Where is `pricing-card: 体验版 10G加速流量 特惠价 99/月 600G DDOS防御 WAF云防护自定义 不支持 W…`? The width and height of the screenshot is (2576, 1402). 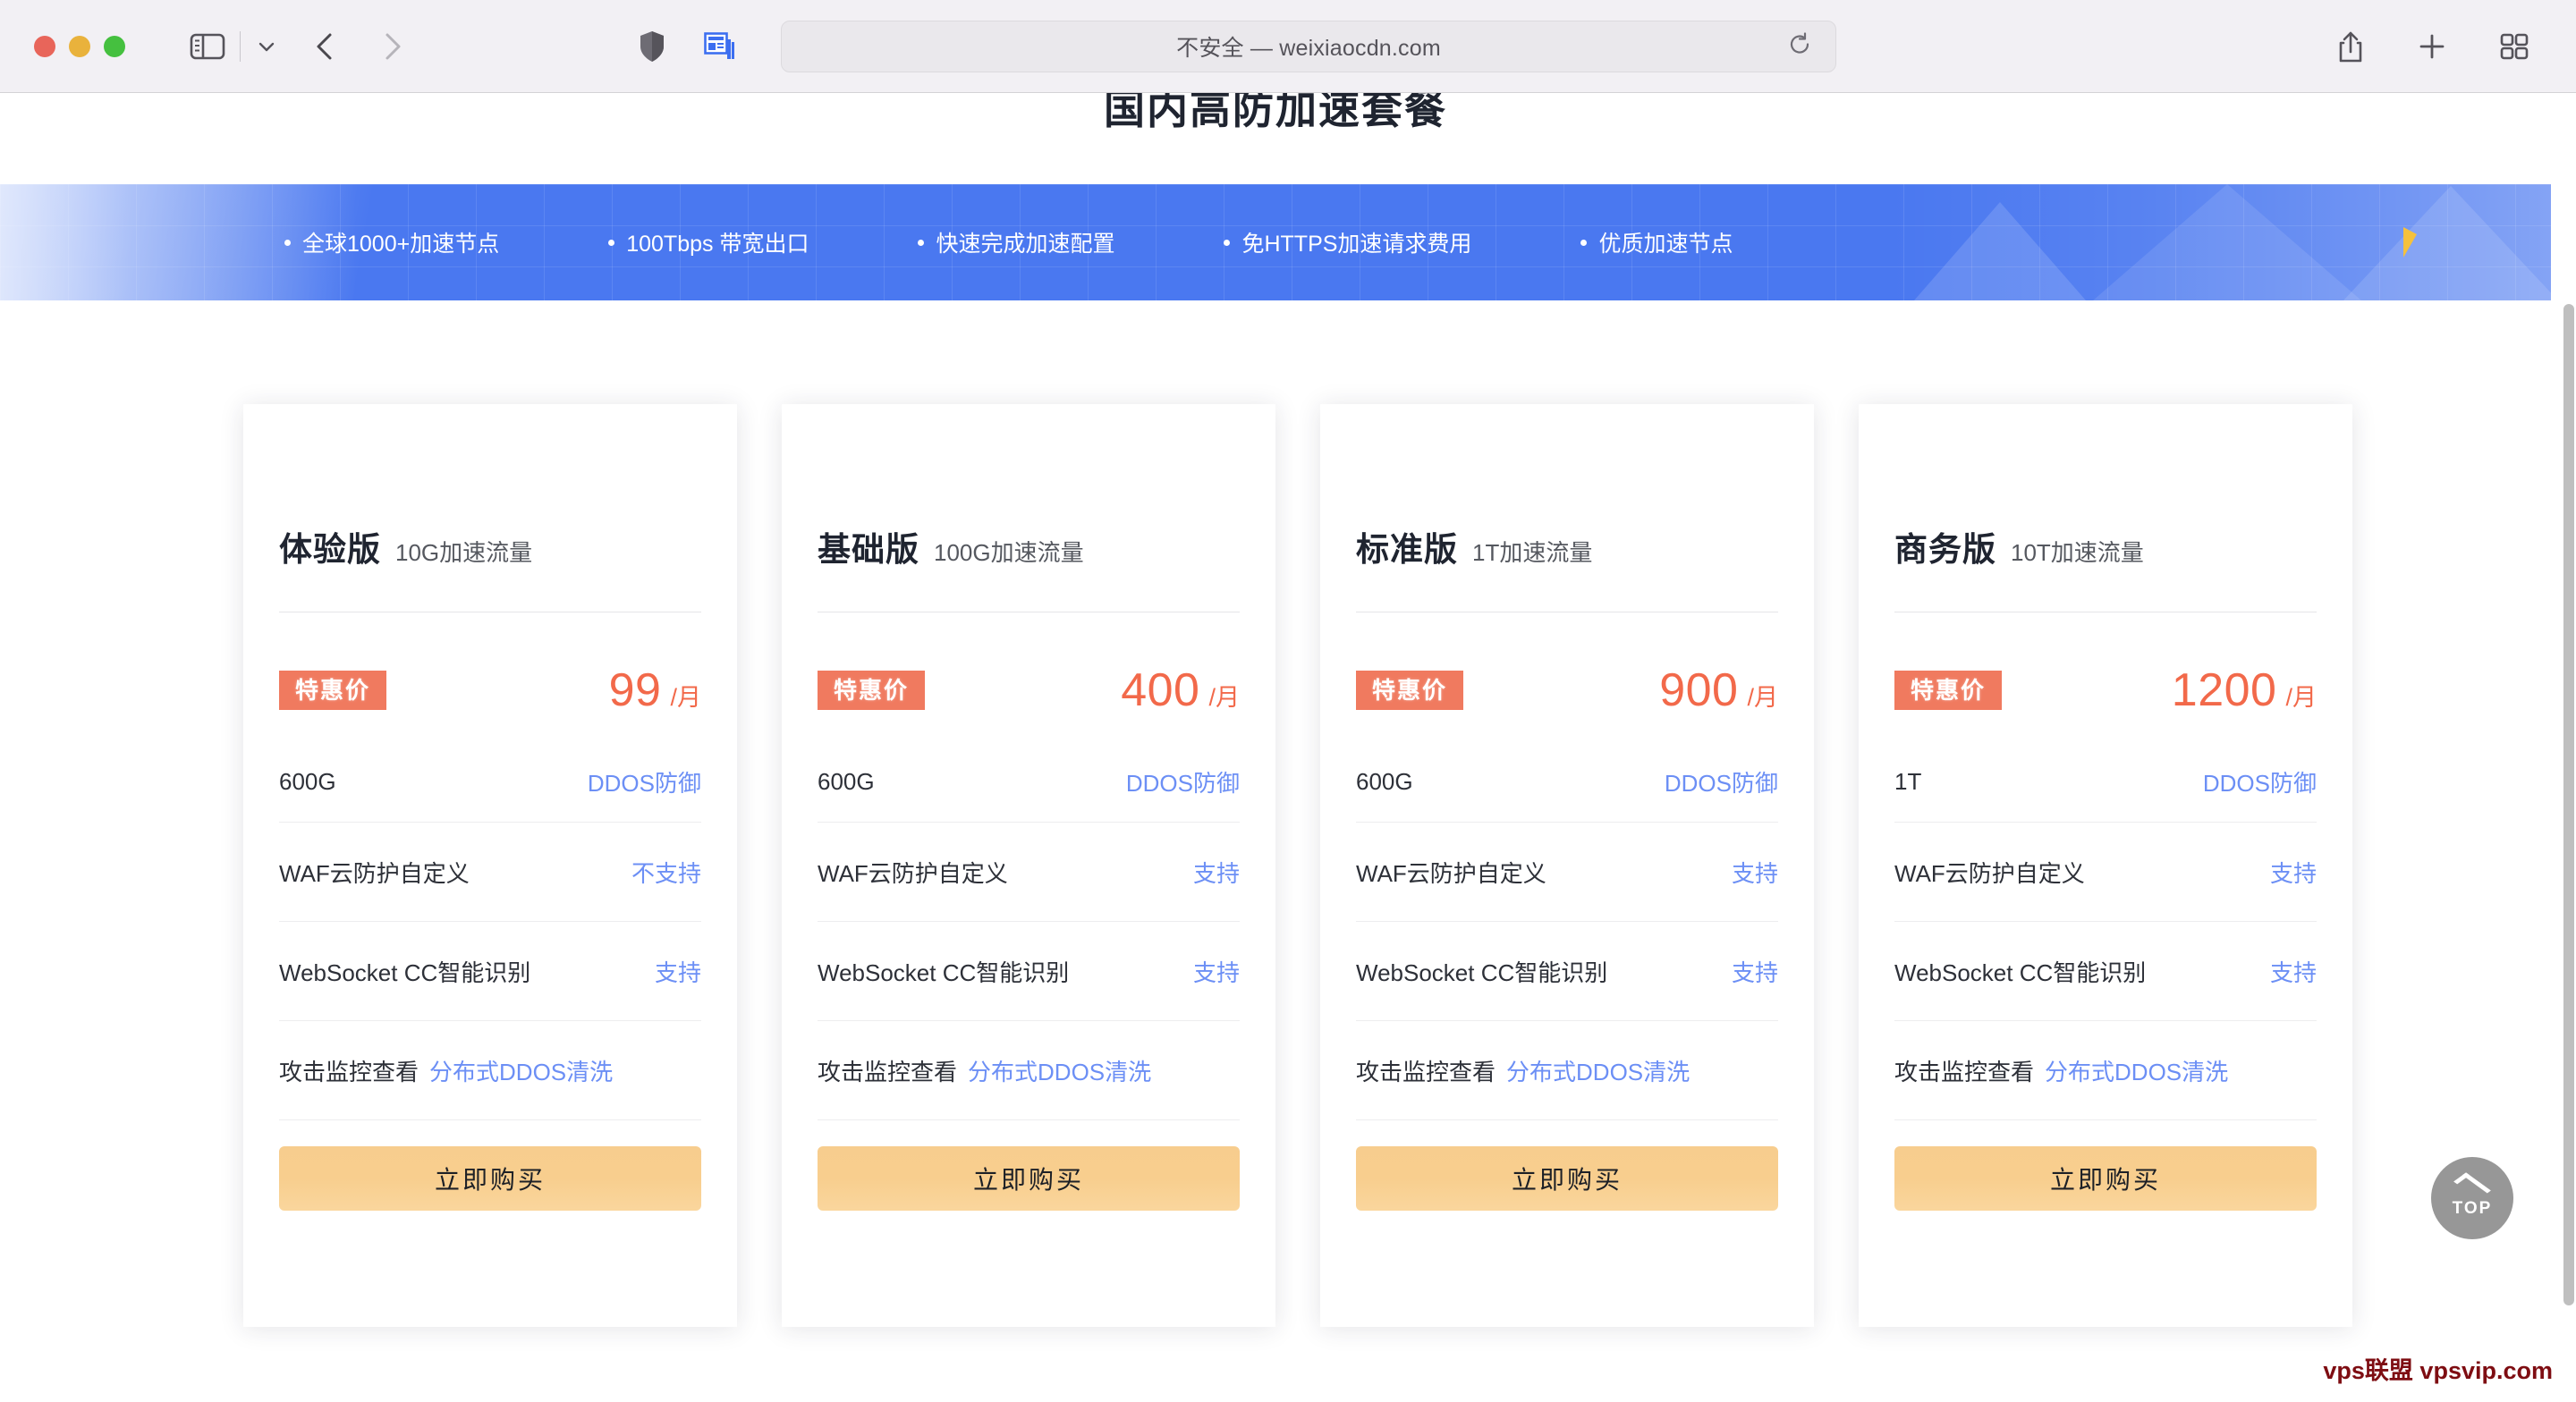
pricing-card: 体验版 10G加速流量 特惠价 99/月 600G DDOS防御 WAF云防护自定义 不支持 W… is located at coordinates (490, 865).